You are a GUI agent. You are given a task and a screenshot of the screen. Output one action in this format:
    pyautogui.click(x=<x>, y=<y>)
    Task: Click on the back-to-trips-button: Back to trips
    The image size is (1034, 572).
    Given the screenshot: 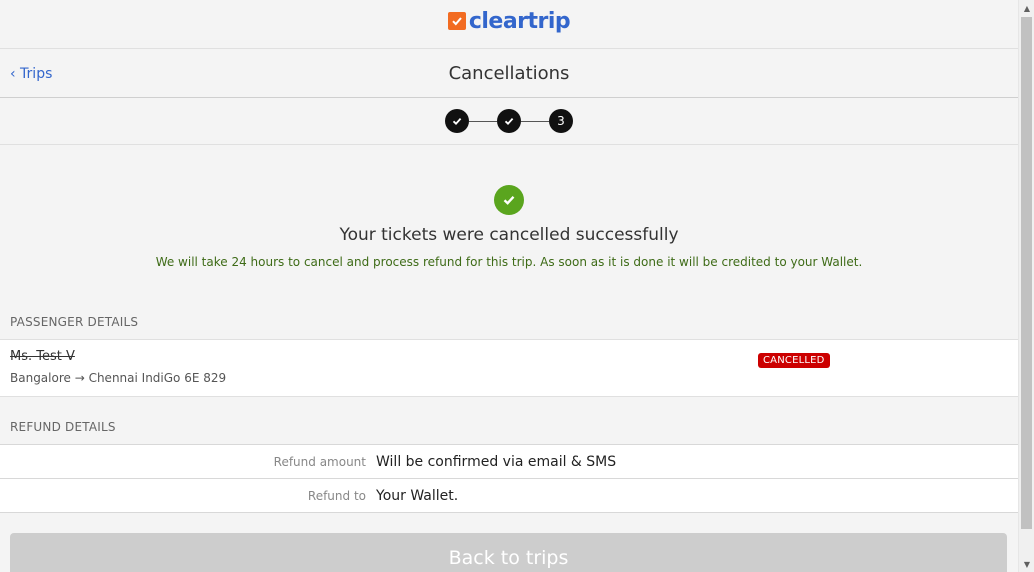 What is the action you would take?
    pyautogui.click(x=508, y=552)
    